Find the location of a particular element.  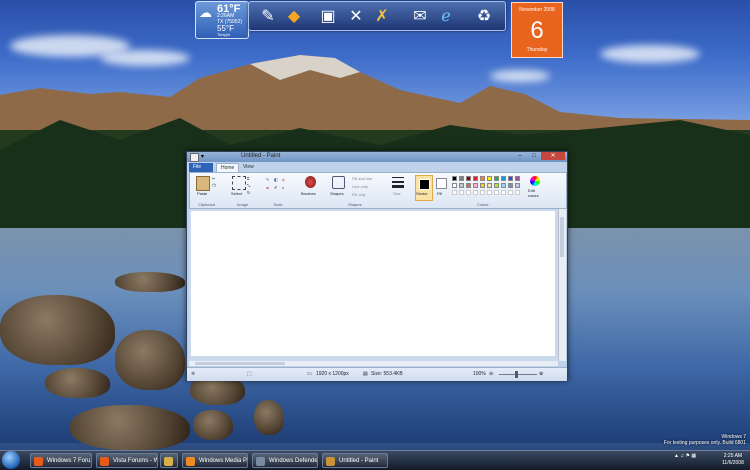

zoom-out-button: ⊖ is located at coordinates (491, 374).